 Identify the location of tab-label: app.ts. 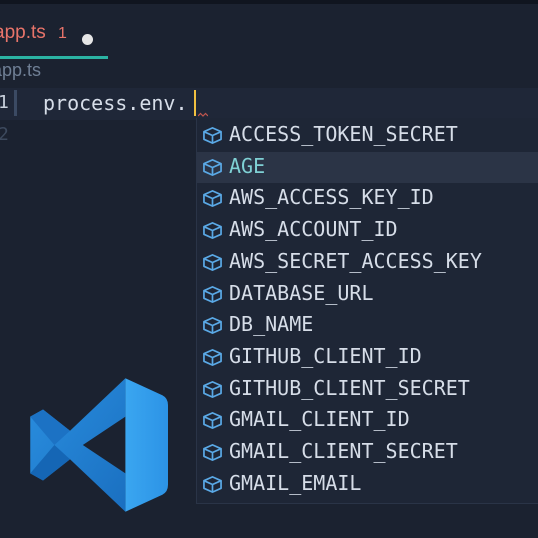
(23, 32).